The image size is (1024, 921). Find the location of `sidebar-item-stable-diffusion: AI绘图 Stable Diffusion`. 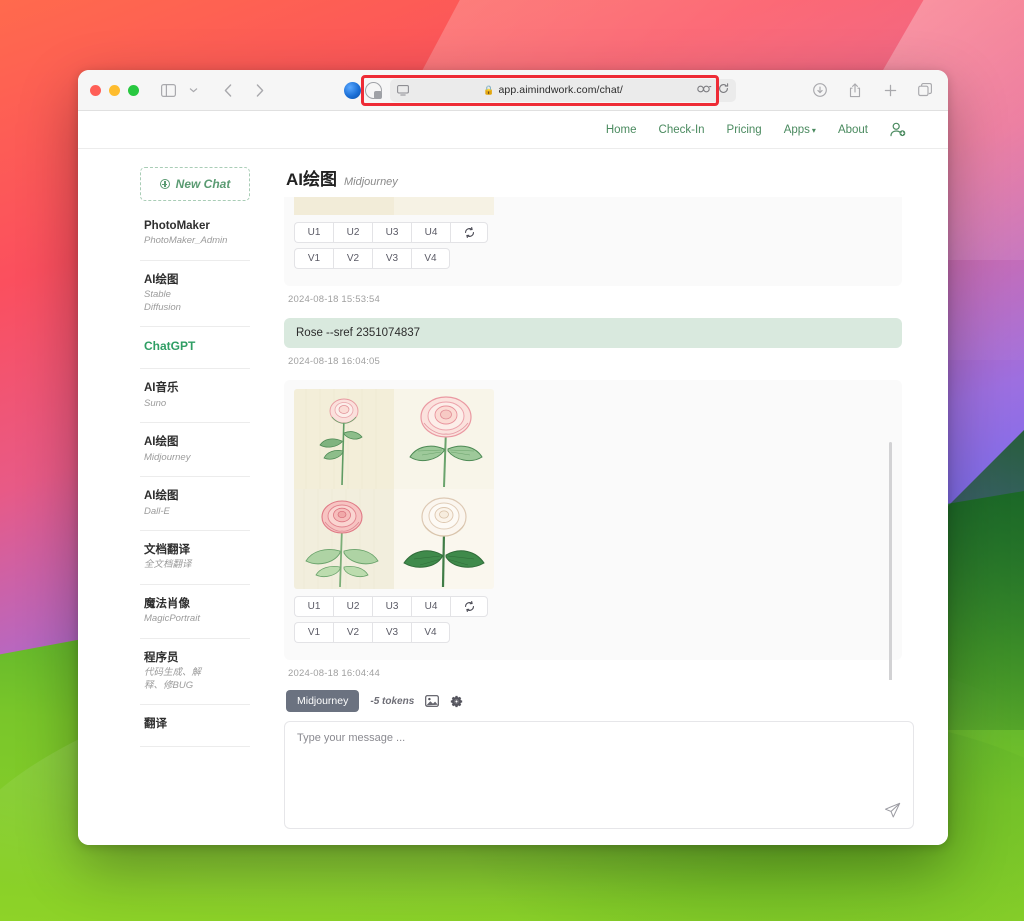

sidebar-item-stable-diffusion: AI绘图 Stable Diffusion is located at coordinates (195, 294).